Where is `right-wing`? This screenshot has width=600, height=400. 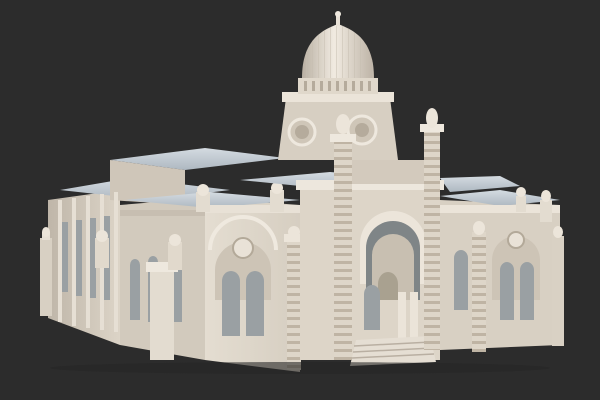
right-wing is located at coordinates (502, 269).